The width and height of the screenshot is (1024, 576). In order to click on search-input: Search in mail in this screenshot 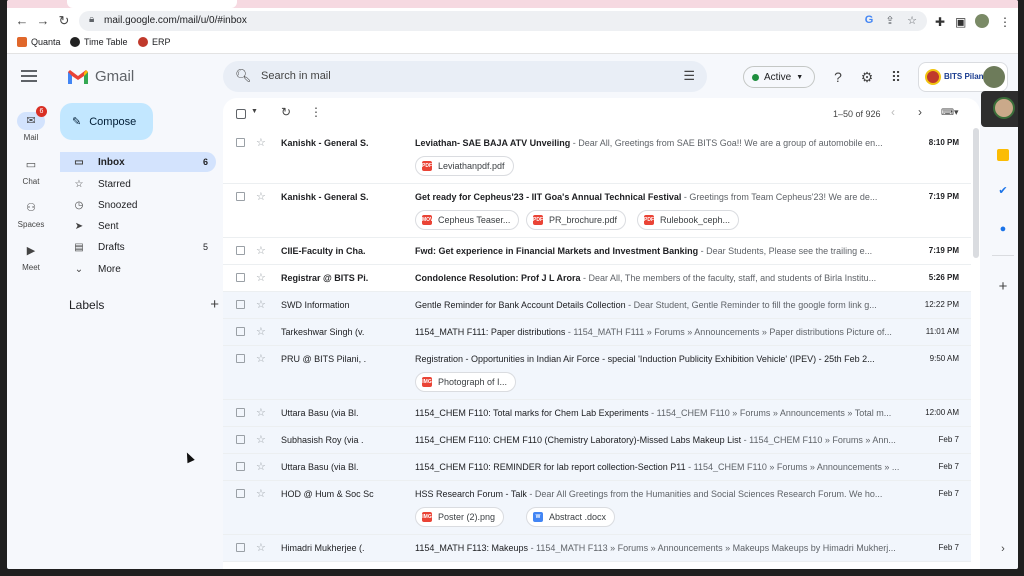, I will do `click(296, 76)`.